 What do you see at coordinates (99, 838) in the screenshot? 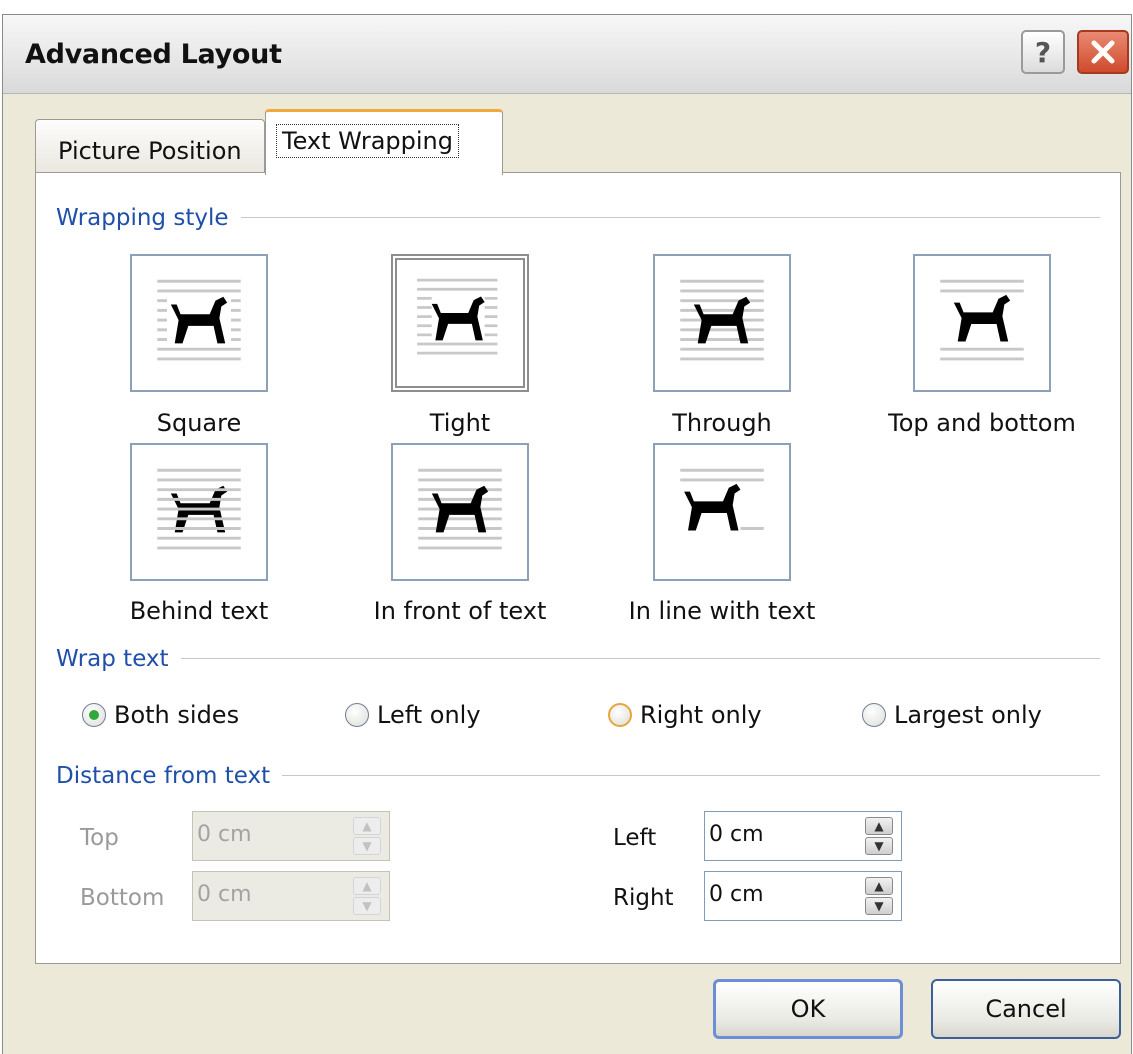
I see `top-distance-label: Top` at bounding box center [99, 838].